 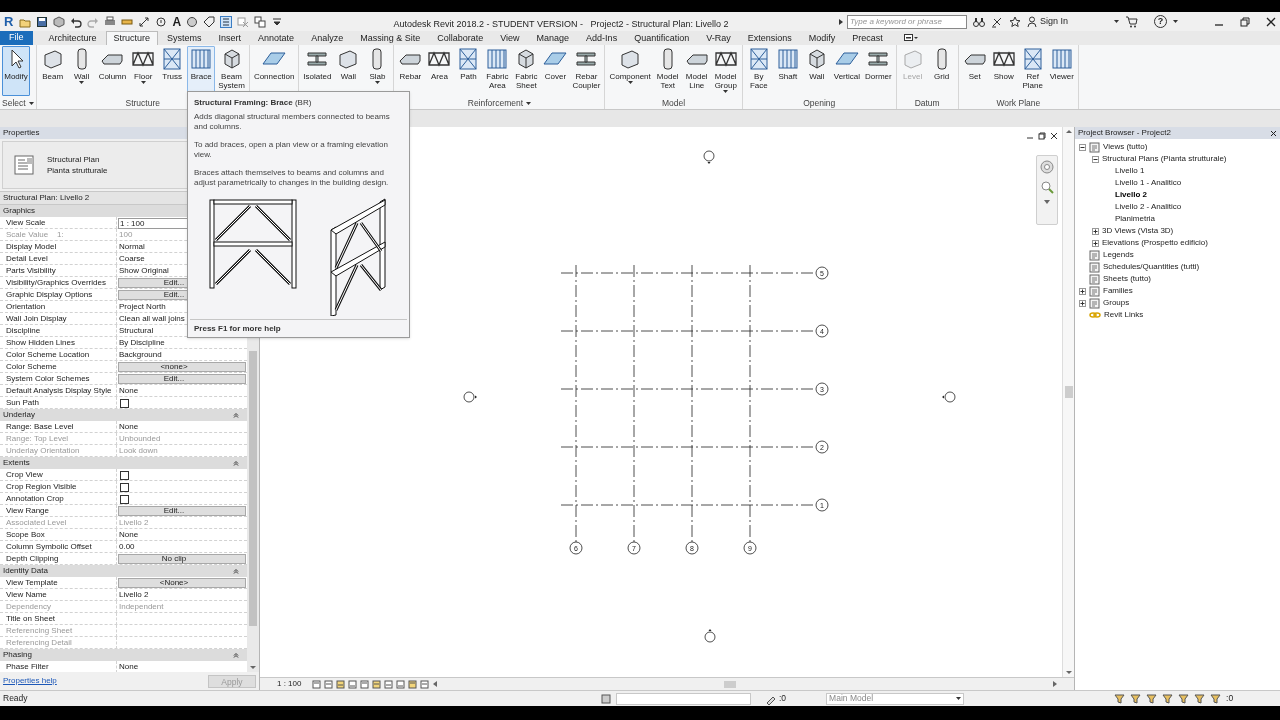 What do you see at coordinates (134, 523) in the screenshot?
I see `property-value: Livello 2` at bounding box center [134, 523].